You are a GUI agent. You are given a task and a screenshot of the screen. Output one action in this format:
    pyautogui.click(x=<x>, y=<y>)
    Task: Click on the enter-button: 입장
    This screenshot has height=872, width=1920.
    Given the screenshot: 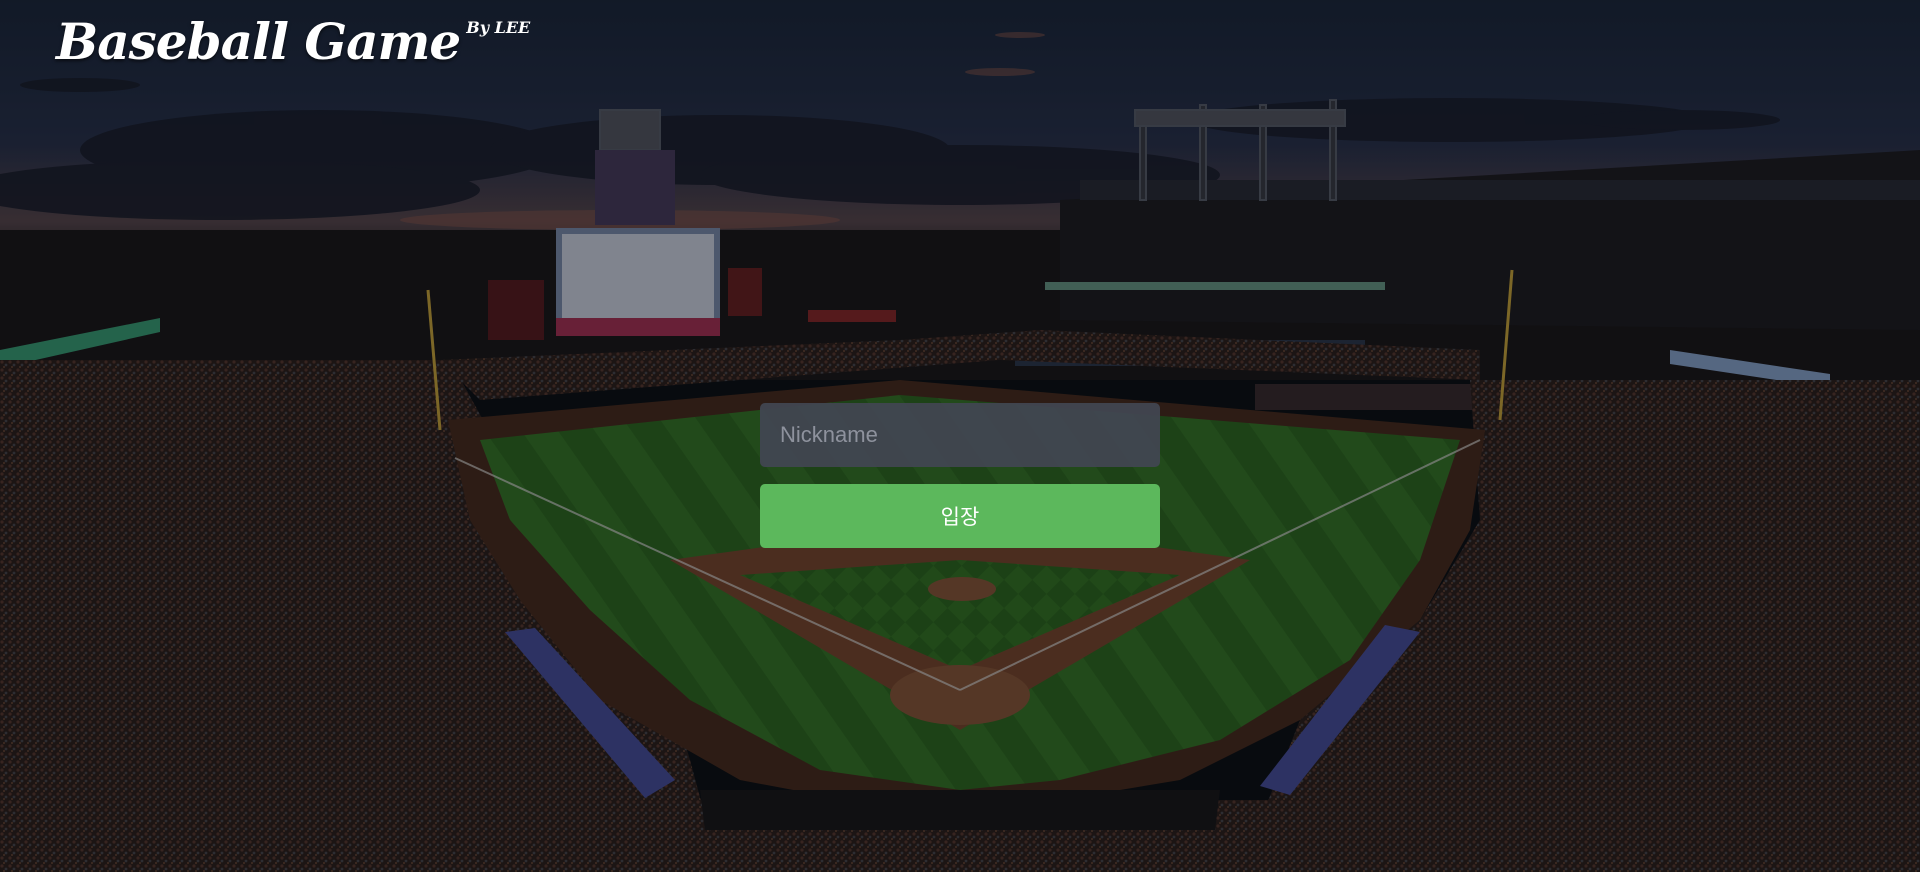 What is the action you would take?
    pyautogui.click(x=960, y=516)
    